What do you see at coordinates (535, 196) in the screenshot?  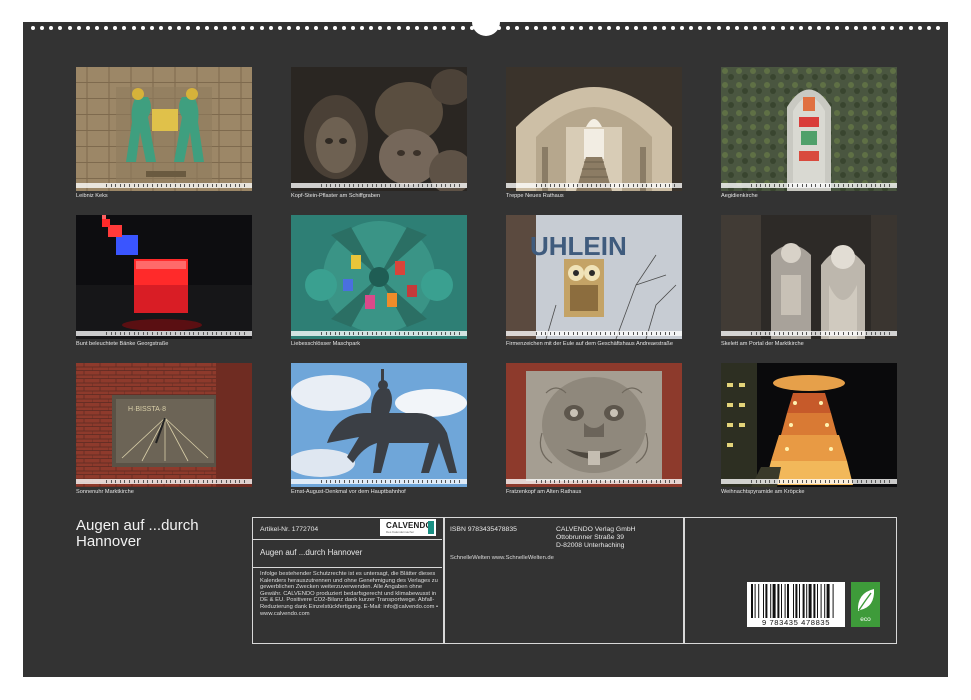 I see `caption-treppe-neues-rathaus: Treppe Neues Rathaus` at bounding box center [535, 196].